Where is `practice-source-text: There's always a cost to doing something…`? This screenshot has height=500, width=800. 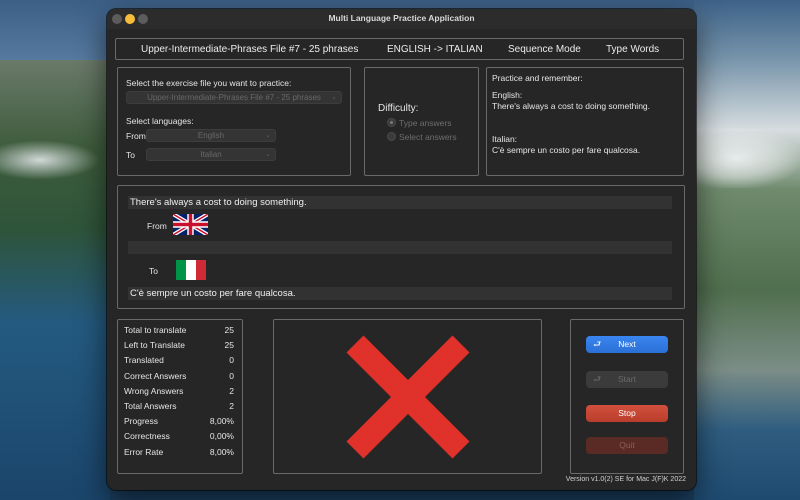
practice-source-text: There's always a cost to doing something… is located at coordinates (571, 106).